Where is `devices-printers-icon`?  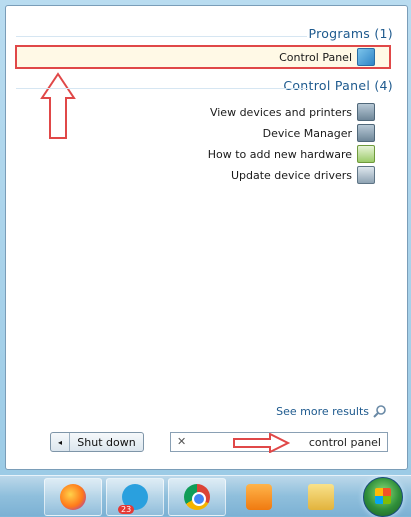 devices-printers-icon is located at coordinates (366, 112).